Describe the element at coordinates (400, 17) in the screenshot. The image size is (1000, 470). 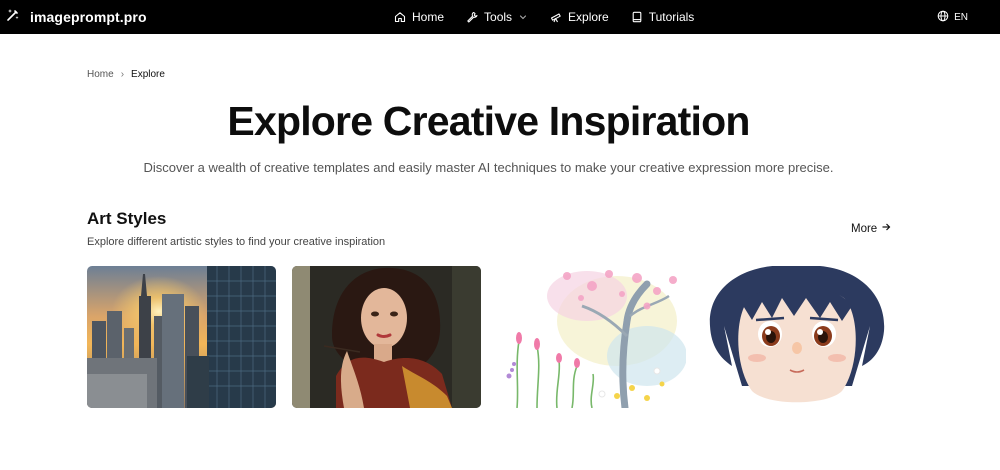
I see `home-icon` at that location.